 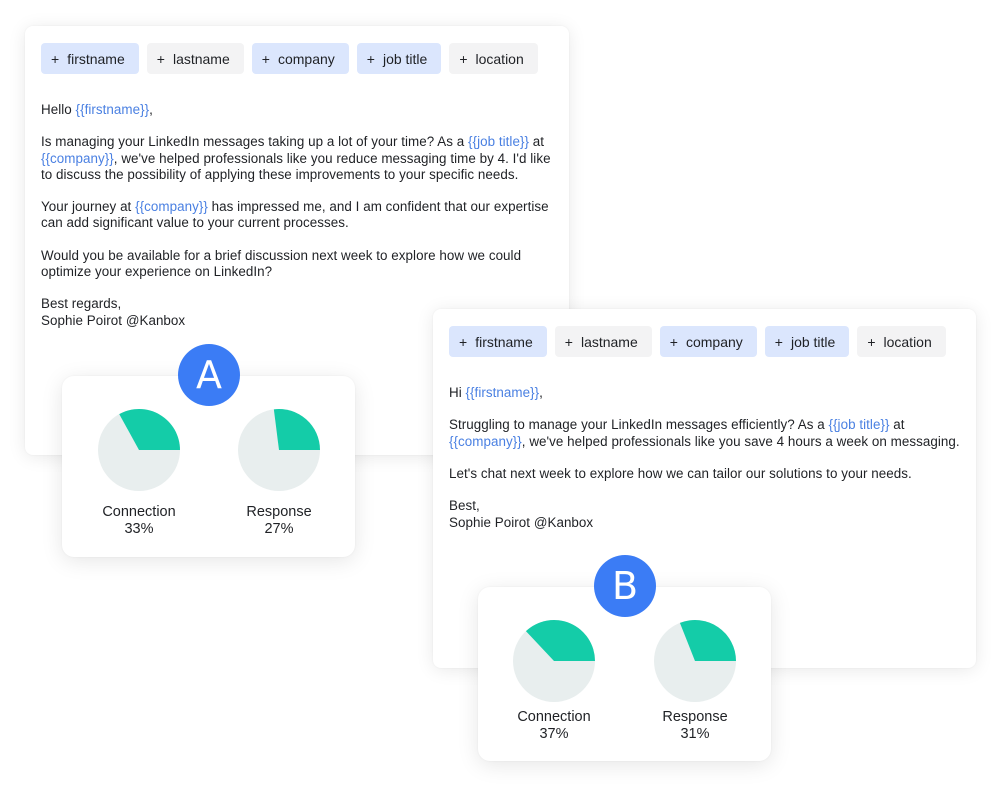 What do you see at coordinates (554, 734) in the screenshot?
I see `stat-value: 37%` at bounding box center [554, 734].